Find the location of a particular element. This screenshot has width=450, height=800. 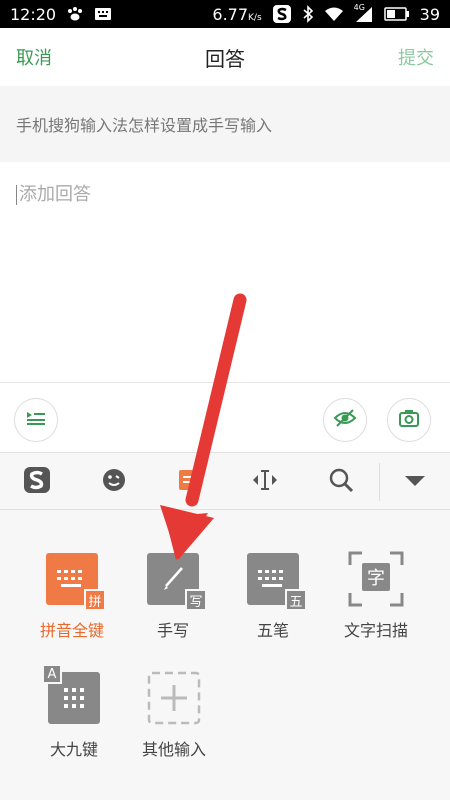

camera-icon is located at coordinates (409, 420).